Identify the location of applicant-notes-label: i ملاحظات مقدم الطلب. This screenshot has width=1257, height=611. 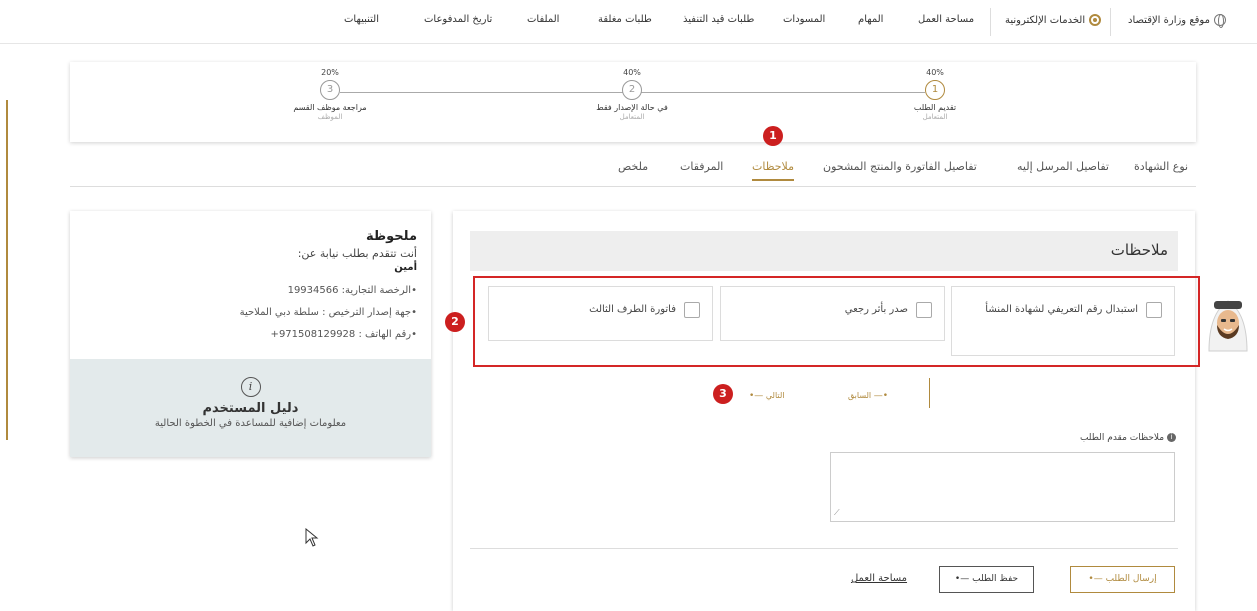
(1128, 438).